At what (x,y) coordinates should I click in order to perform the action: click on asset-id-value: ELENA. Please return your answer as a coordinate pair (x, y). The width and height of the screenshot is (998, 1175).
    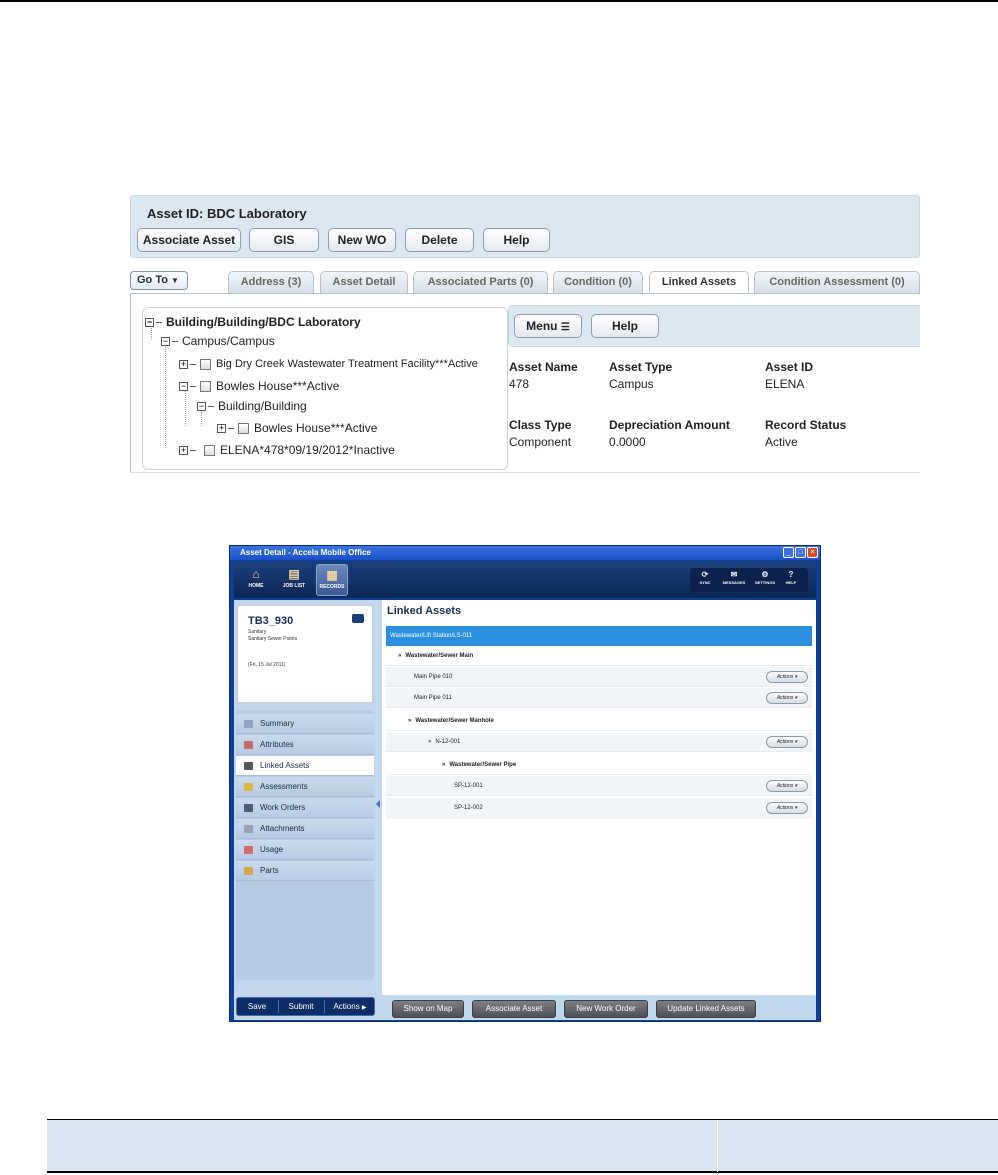
    Looking at the image, I should click on (785, 384).